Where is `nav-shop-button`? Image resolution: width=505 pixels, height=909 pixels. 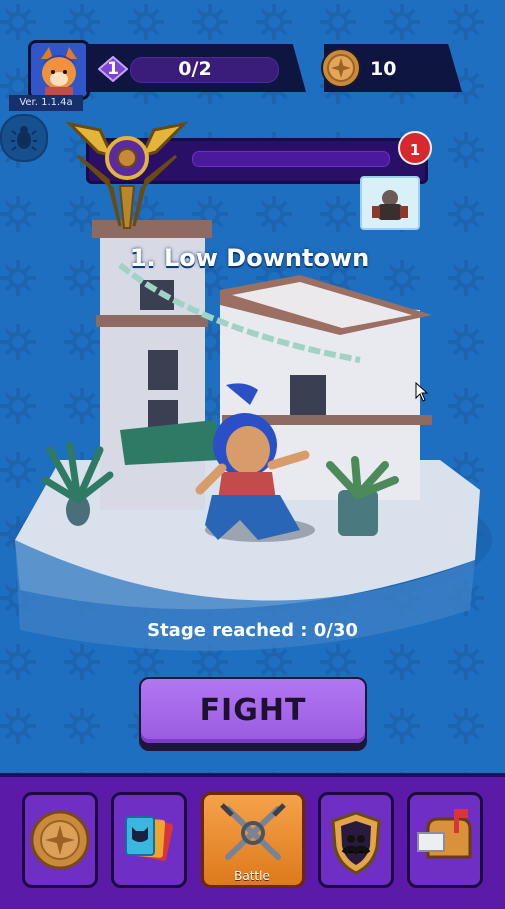 nav-shop-button is located at coordinates (60, 840).